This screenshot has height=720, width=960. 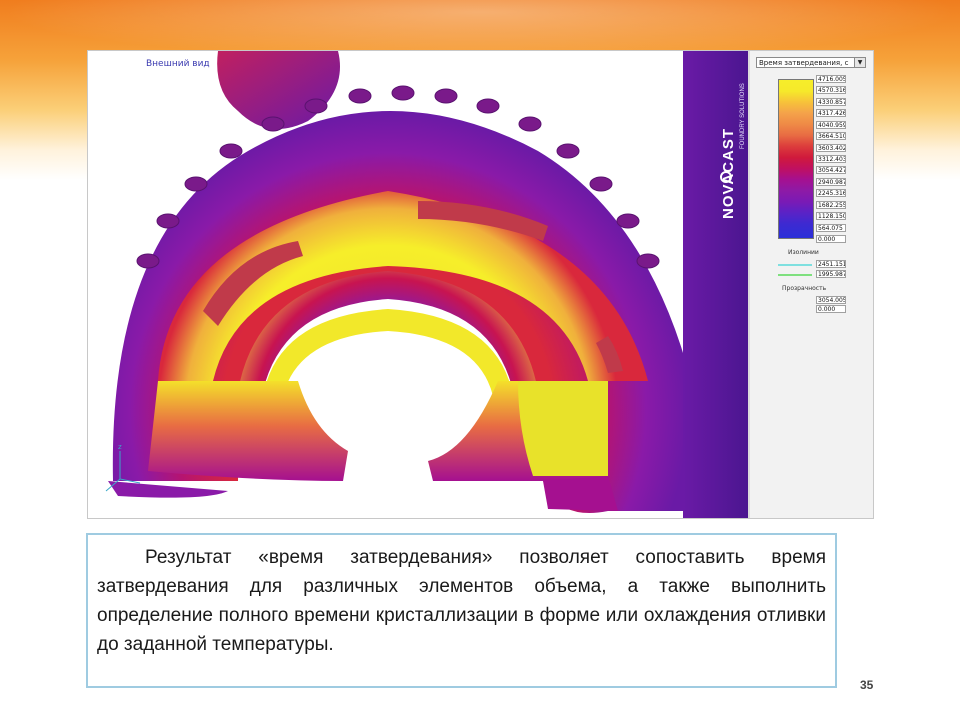 What do you see at coordinates (831, 309) in the screenshot?
I see `transparency-value-2: 0.000` at bounding box center [831, 309].